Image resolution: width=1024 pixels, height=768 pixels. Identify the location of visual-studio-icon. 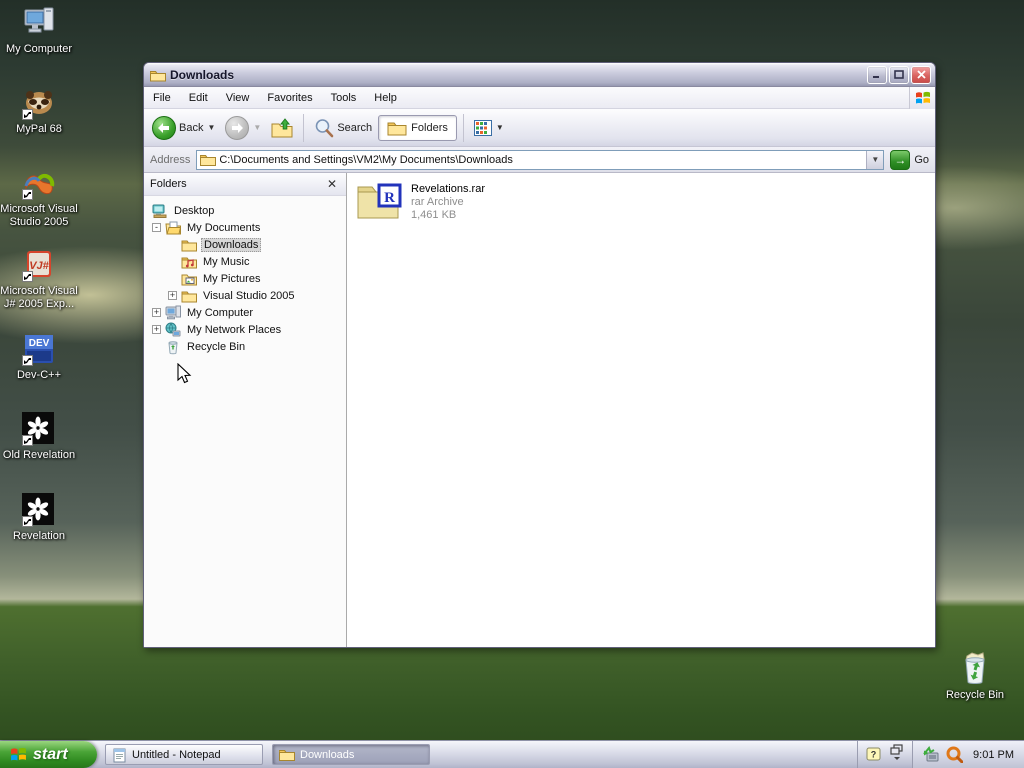
(39, 183).